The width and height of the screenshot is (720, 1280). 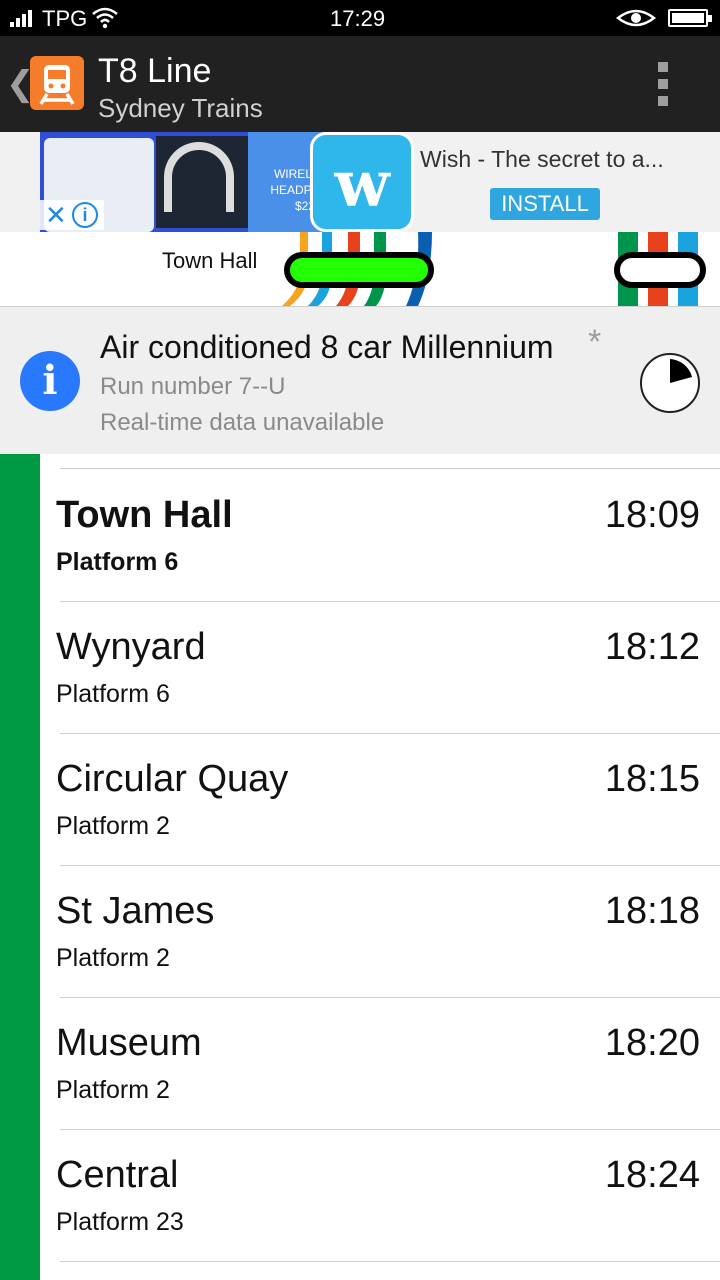 I want to click on signal-icon, so click(x=24, y=18).